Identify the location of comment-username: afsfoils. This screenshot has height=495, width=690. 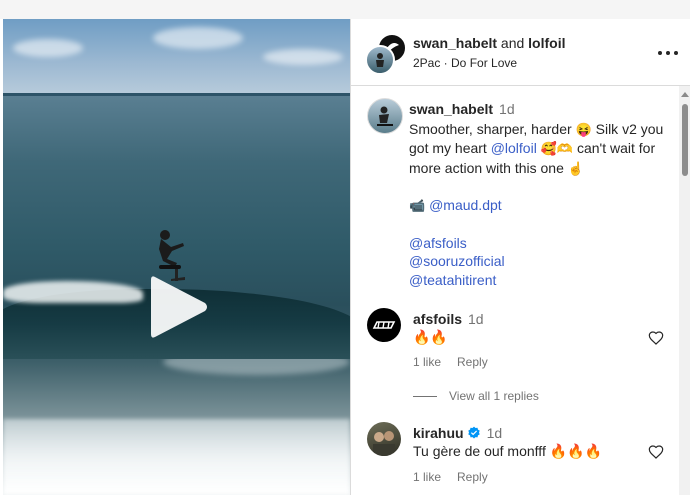
(437, 319).